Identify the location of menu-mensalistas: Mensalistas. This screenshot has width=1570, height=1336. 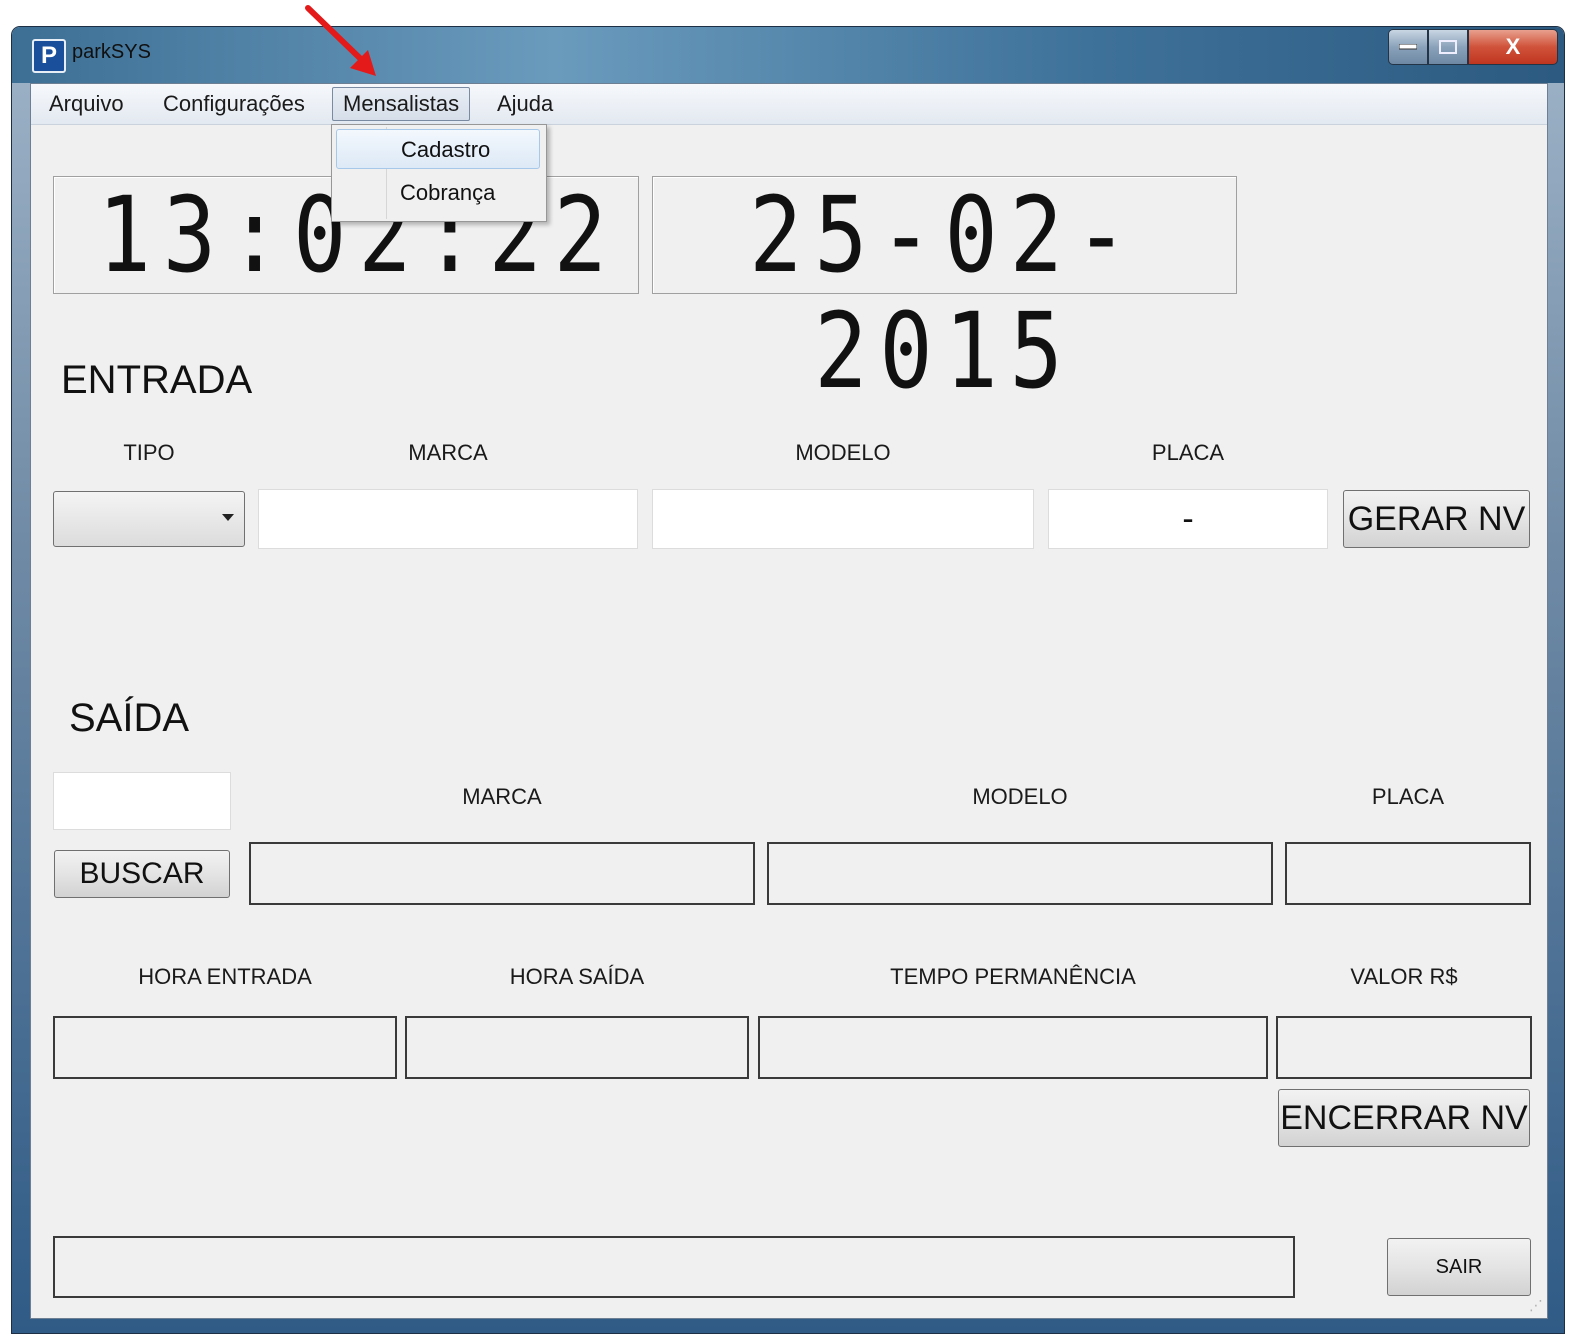
(401, 104).